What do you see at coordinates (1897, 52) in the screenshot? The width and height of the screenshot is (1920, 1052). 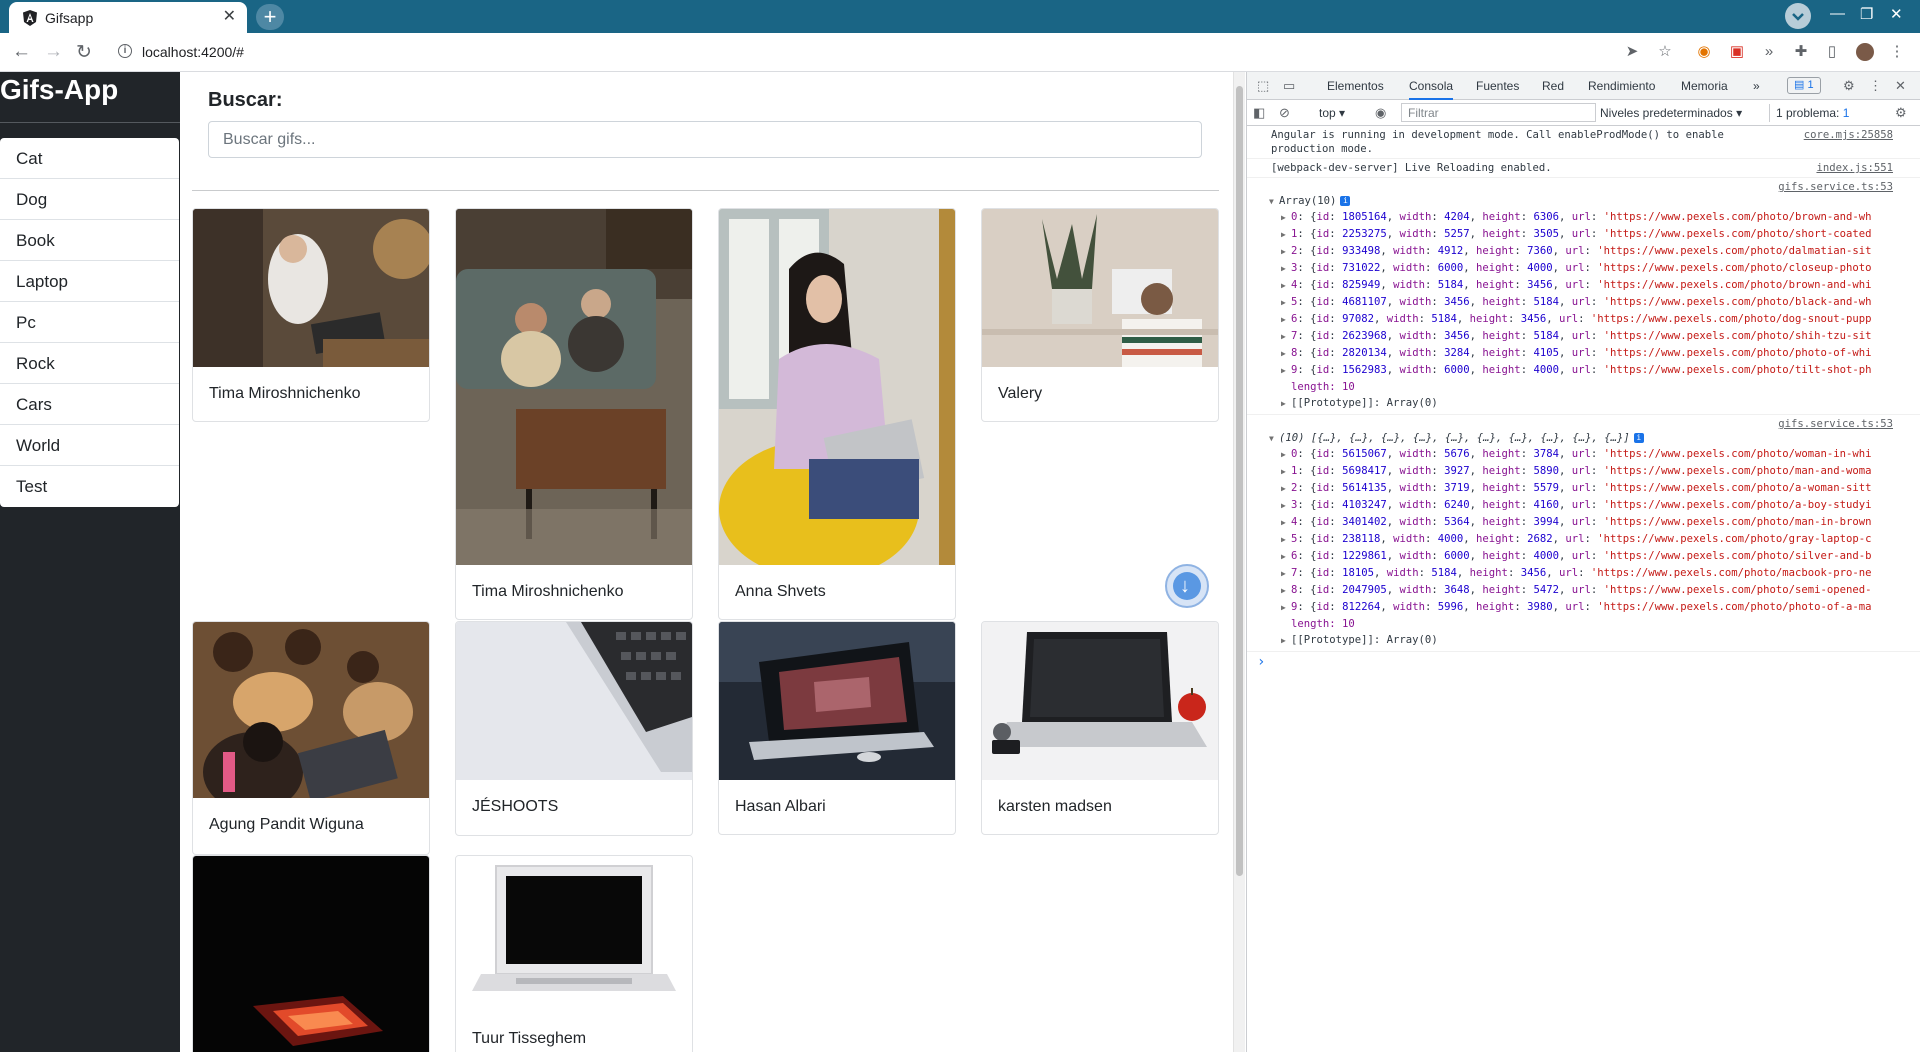 I see `menu-kebab-icon: ⋮` at bounding box center [1897, 52].